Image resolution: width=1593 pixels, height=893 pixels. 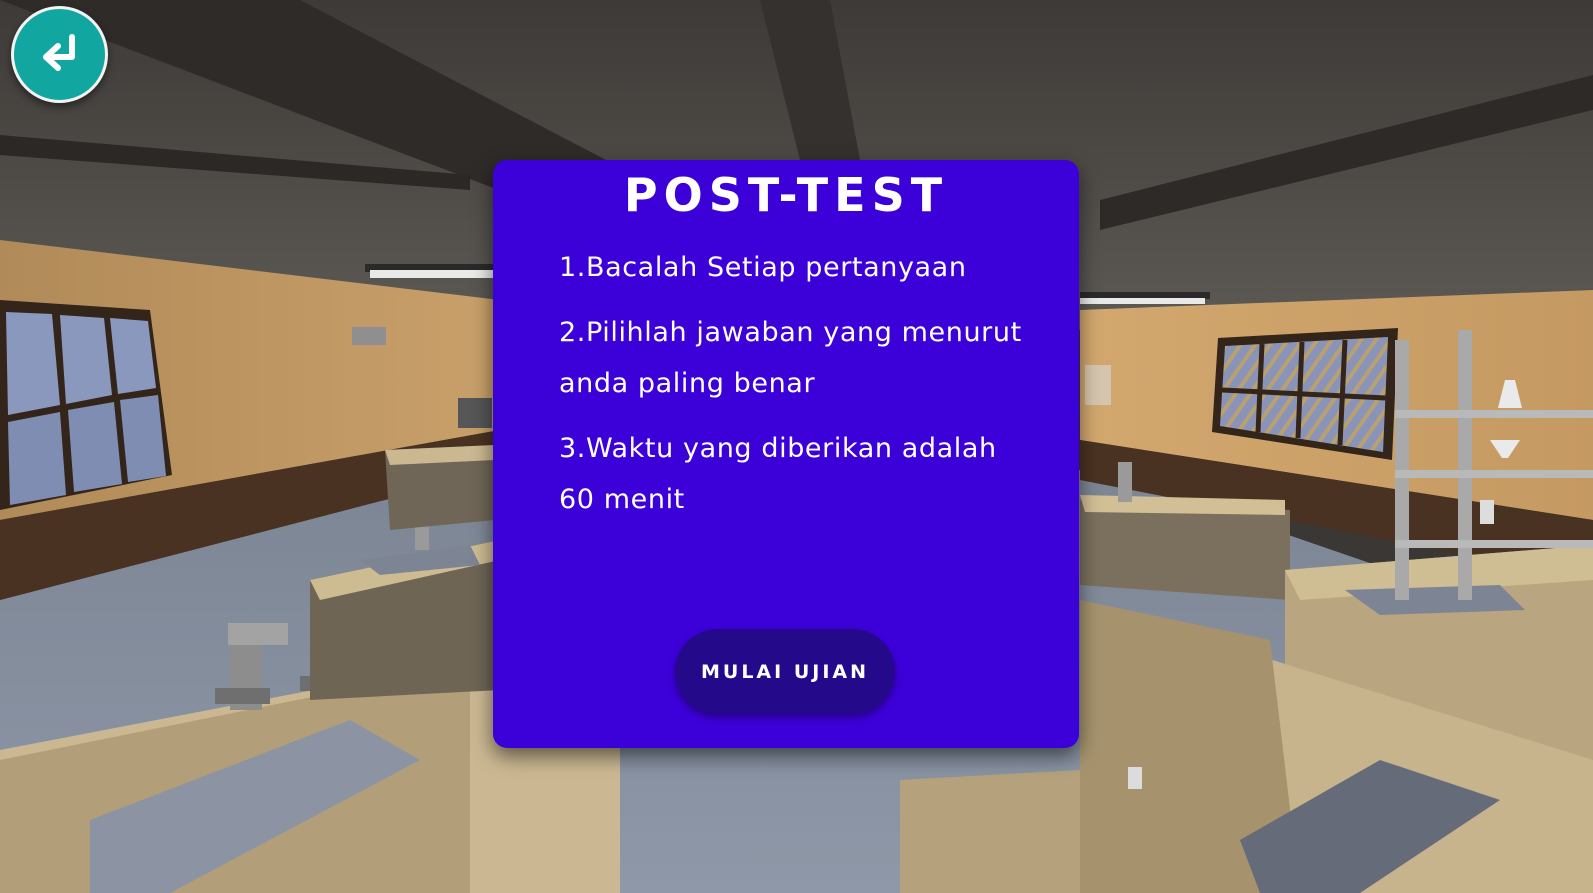 I want to click on return-arrow-icon, so click(x=58, y=52).